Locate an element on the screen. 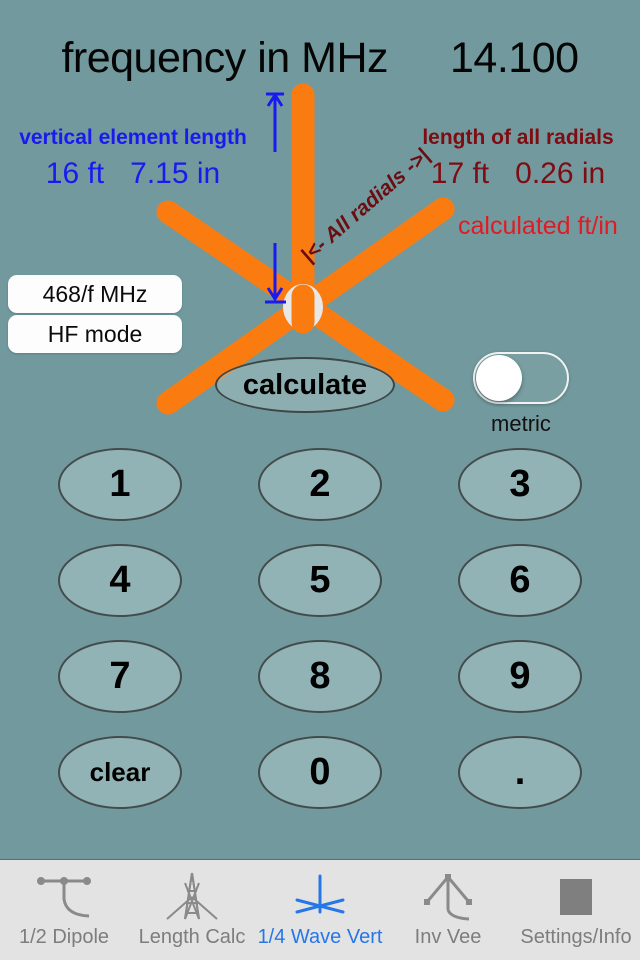  tab-quarter-wave-vert: 1/4 Wave Vert is located at coordinates (320, 910).